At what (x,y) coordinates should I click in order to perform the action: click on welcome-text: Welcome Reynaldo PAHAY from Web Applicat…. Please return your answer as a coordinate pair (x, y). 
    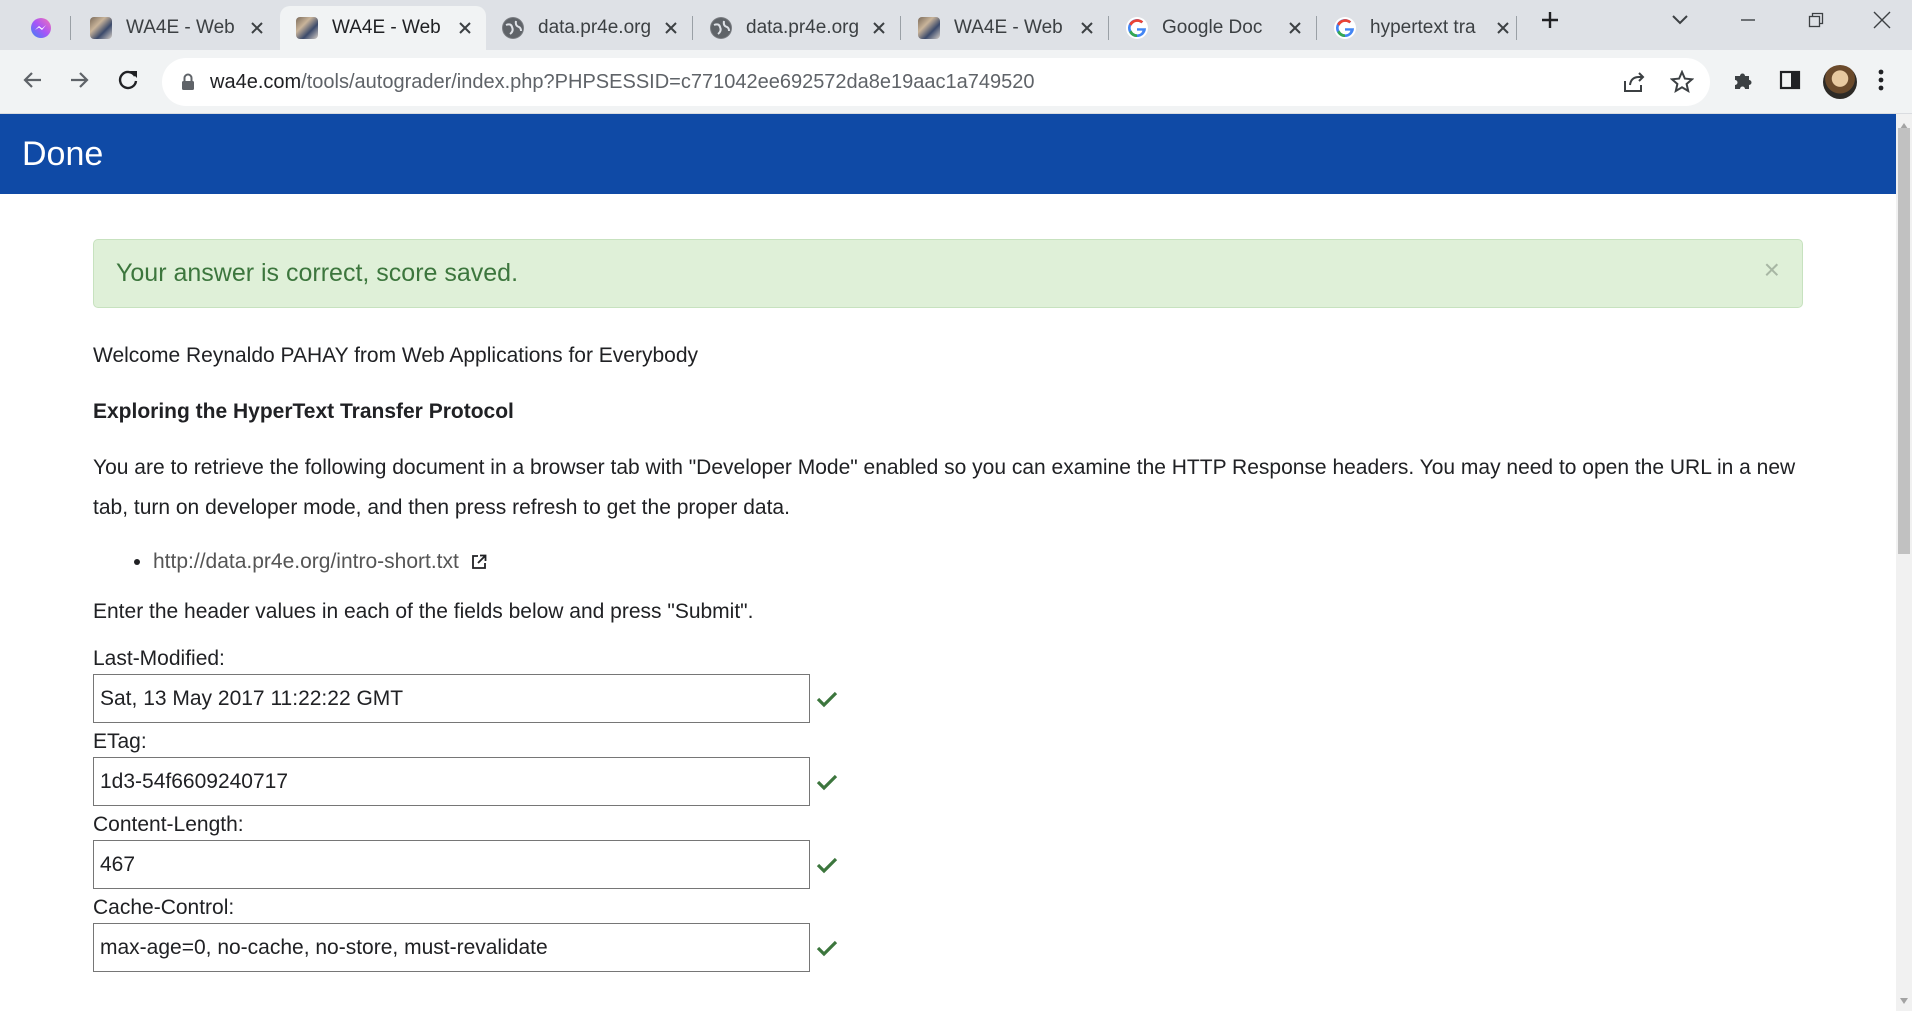
    Looking at the image, I should click on (396, 355).